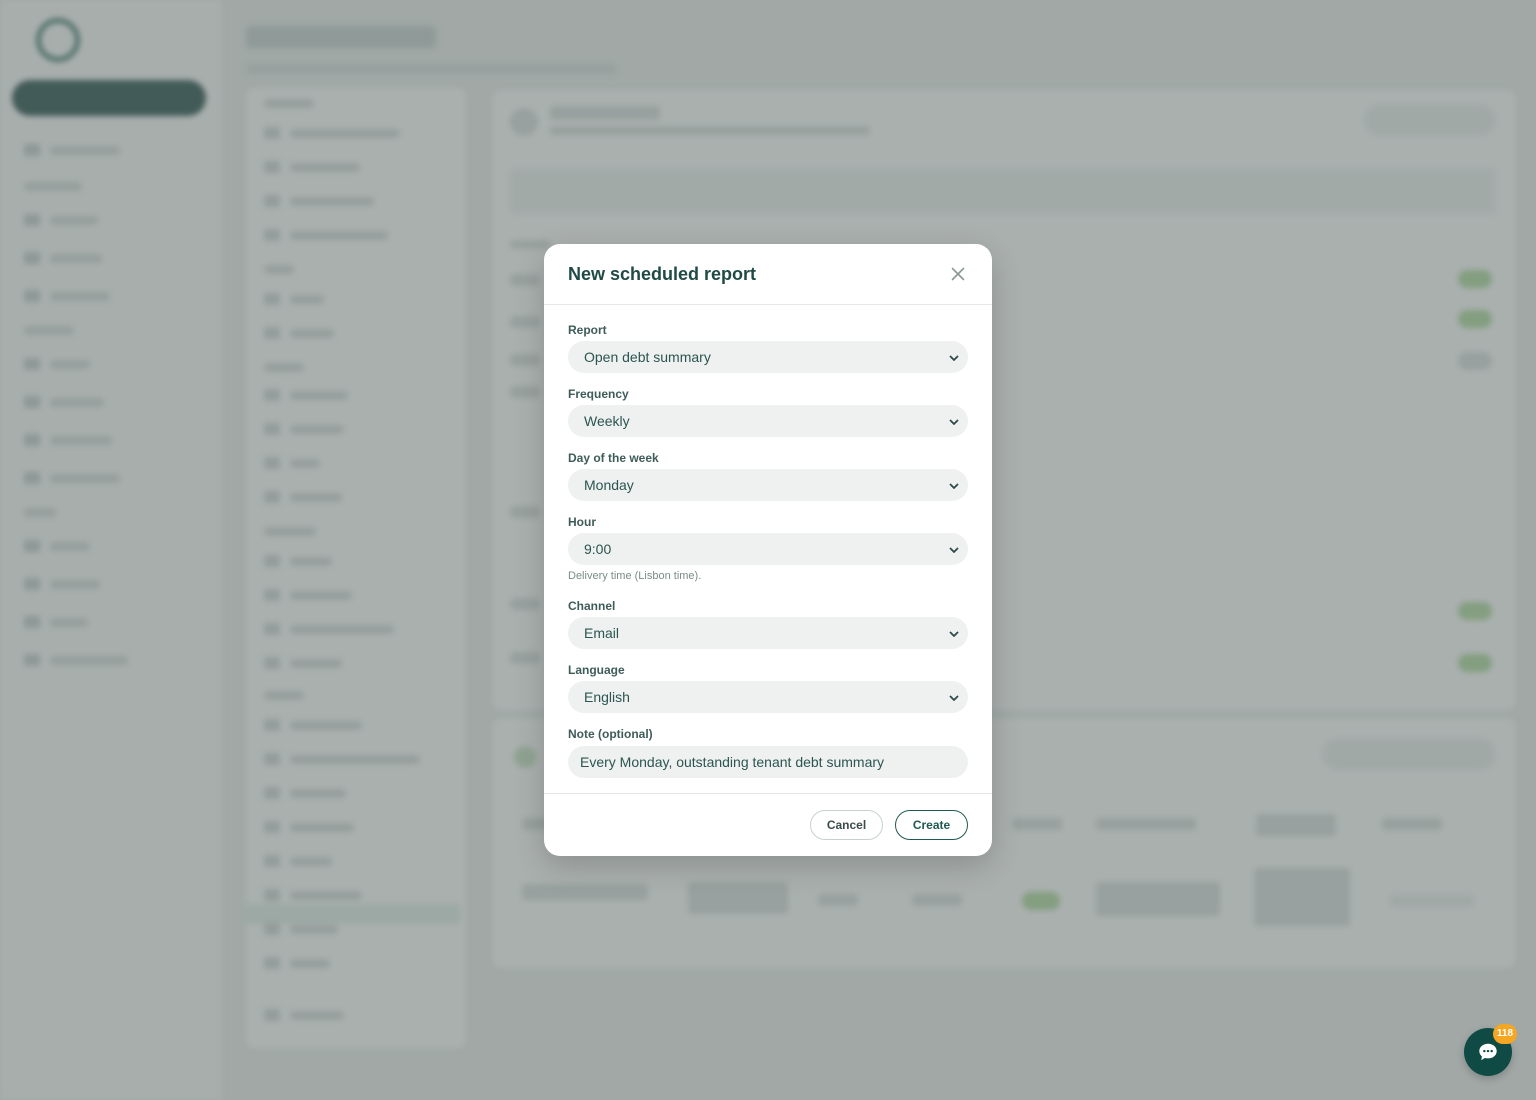 The image size is (1536, 1100). I want to click on close-button, so click(958, 274).